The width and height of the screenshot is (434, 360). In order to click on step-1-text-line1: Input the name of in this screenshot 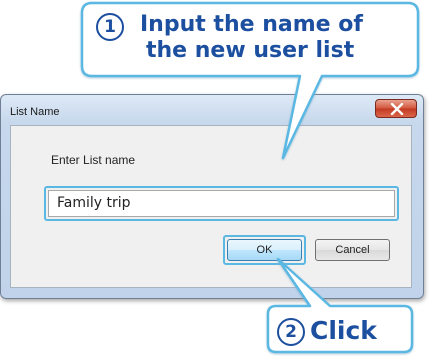, I will do `click(251, 24)`.